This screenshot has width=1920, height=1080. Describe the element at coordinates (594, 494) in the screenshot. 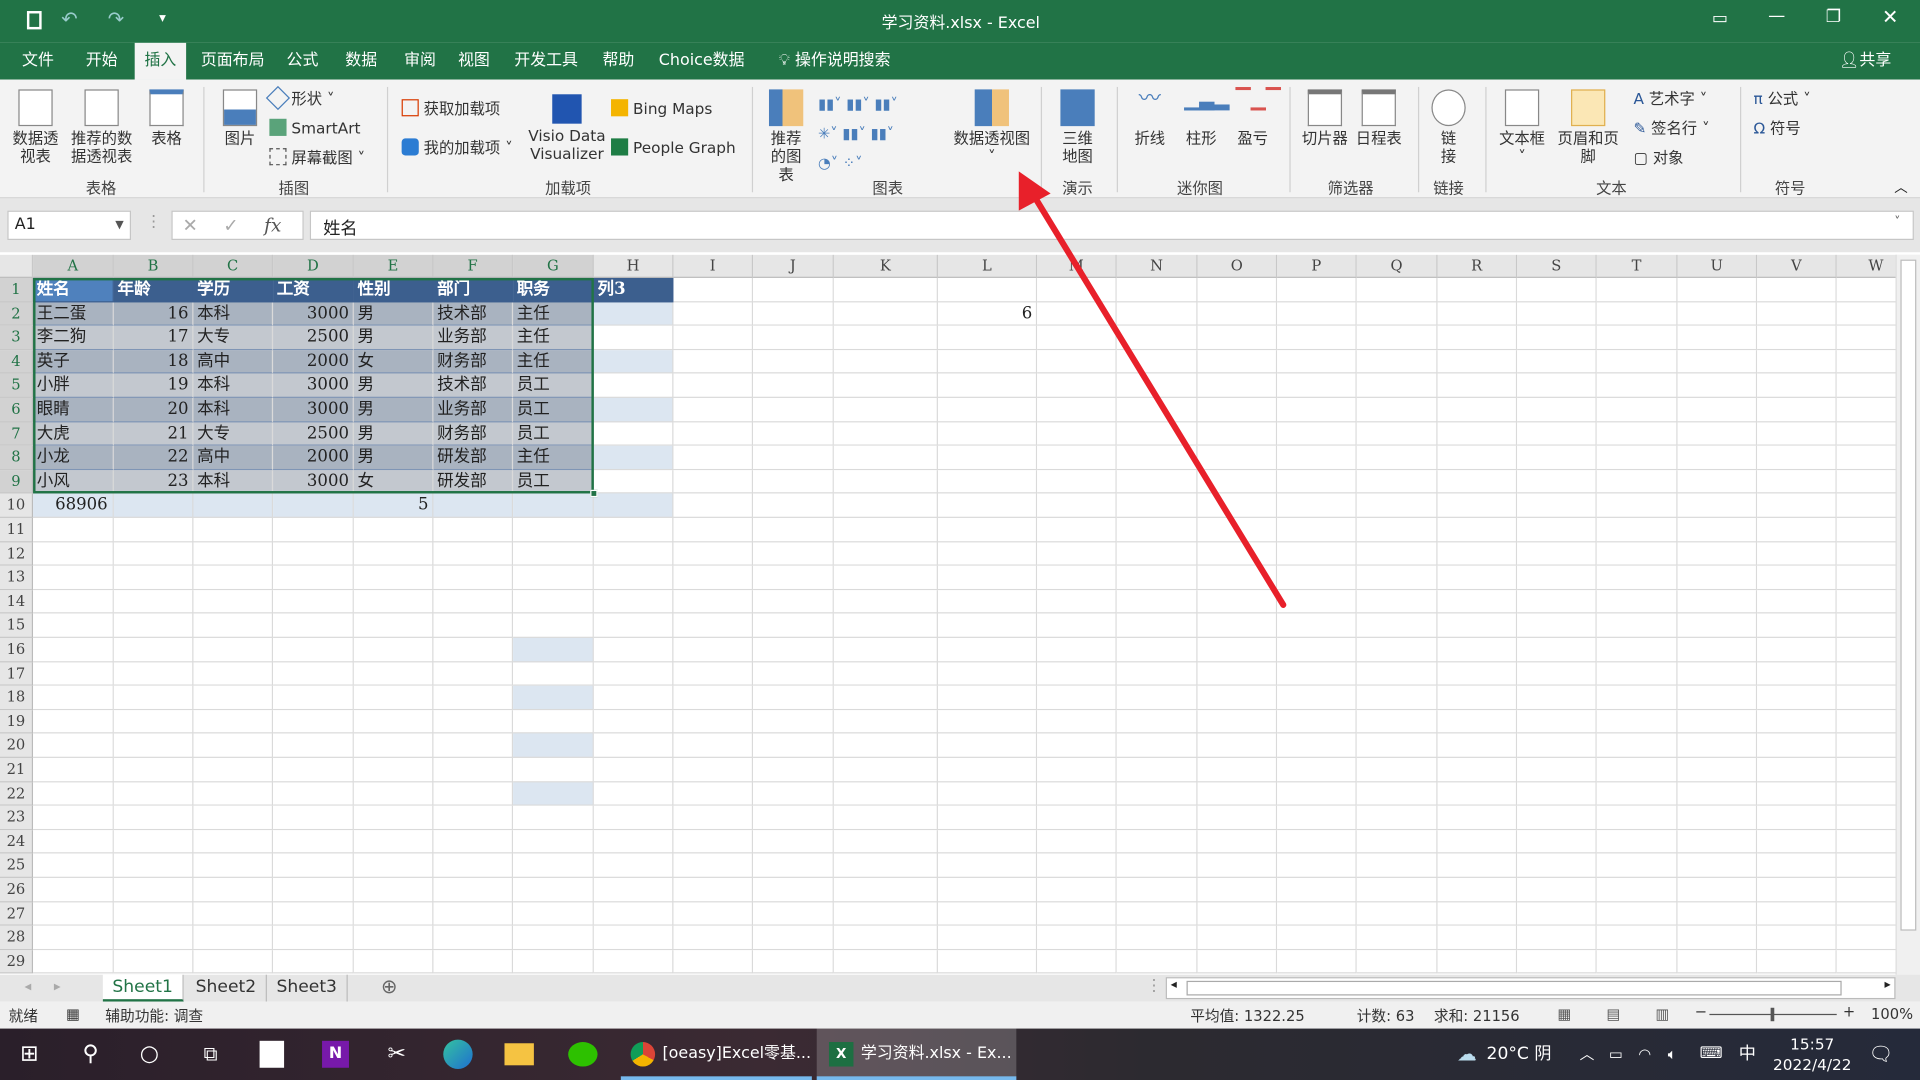

I see `fill-handle` at that location.